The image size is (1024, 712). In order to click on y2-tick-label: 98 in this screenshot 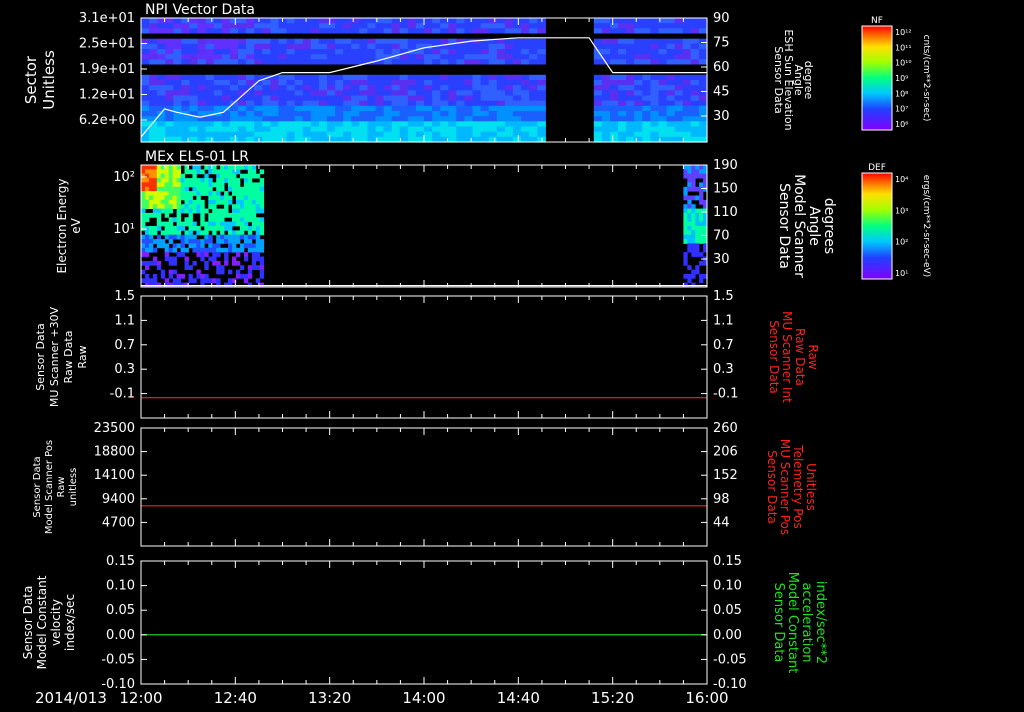, I will do `click(721, 499)`.